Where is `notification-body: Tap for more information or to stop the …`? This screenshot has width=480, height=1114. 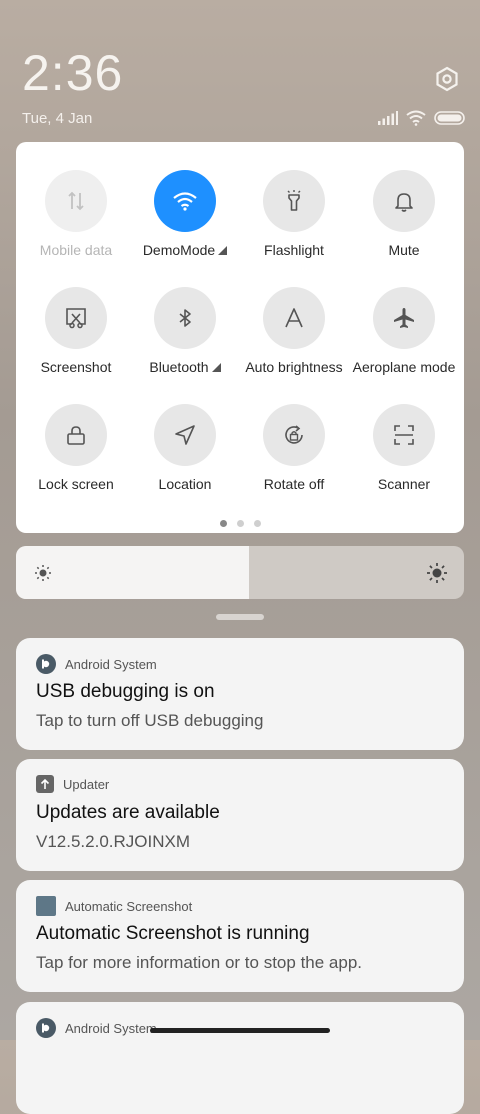
notification-body: Tap for more information or to stop the … is located at coordinates (199, 962).